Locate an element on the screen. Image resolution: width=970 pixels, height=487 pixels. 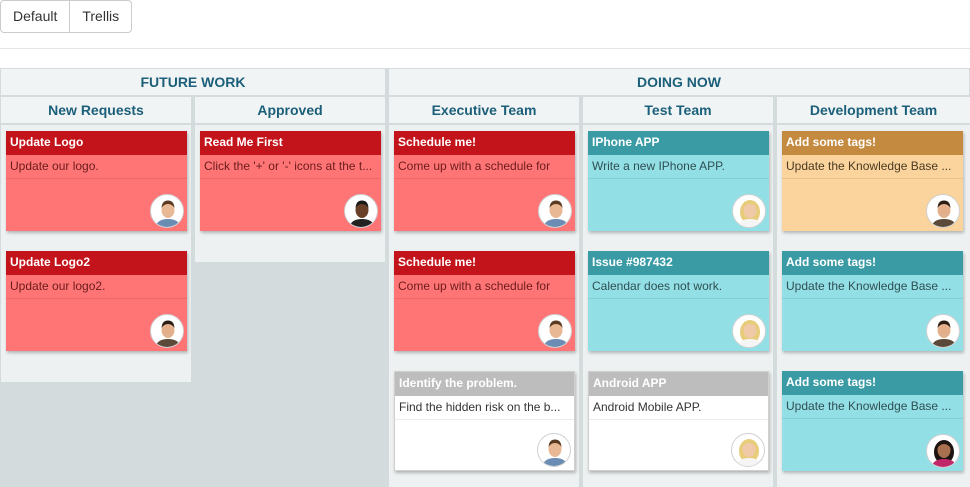
card-title: Update Logo2 is located at coordinates (96, 263).